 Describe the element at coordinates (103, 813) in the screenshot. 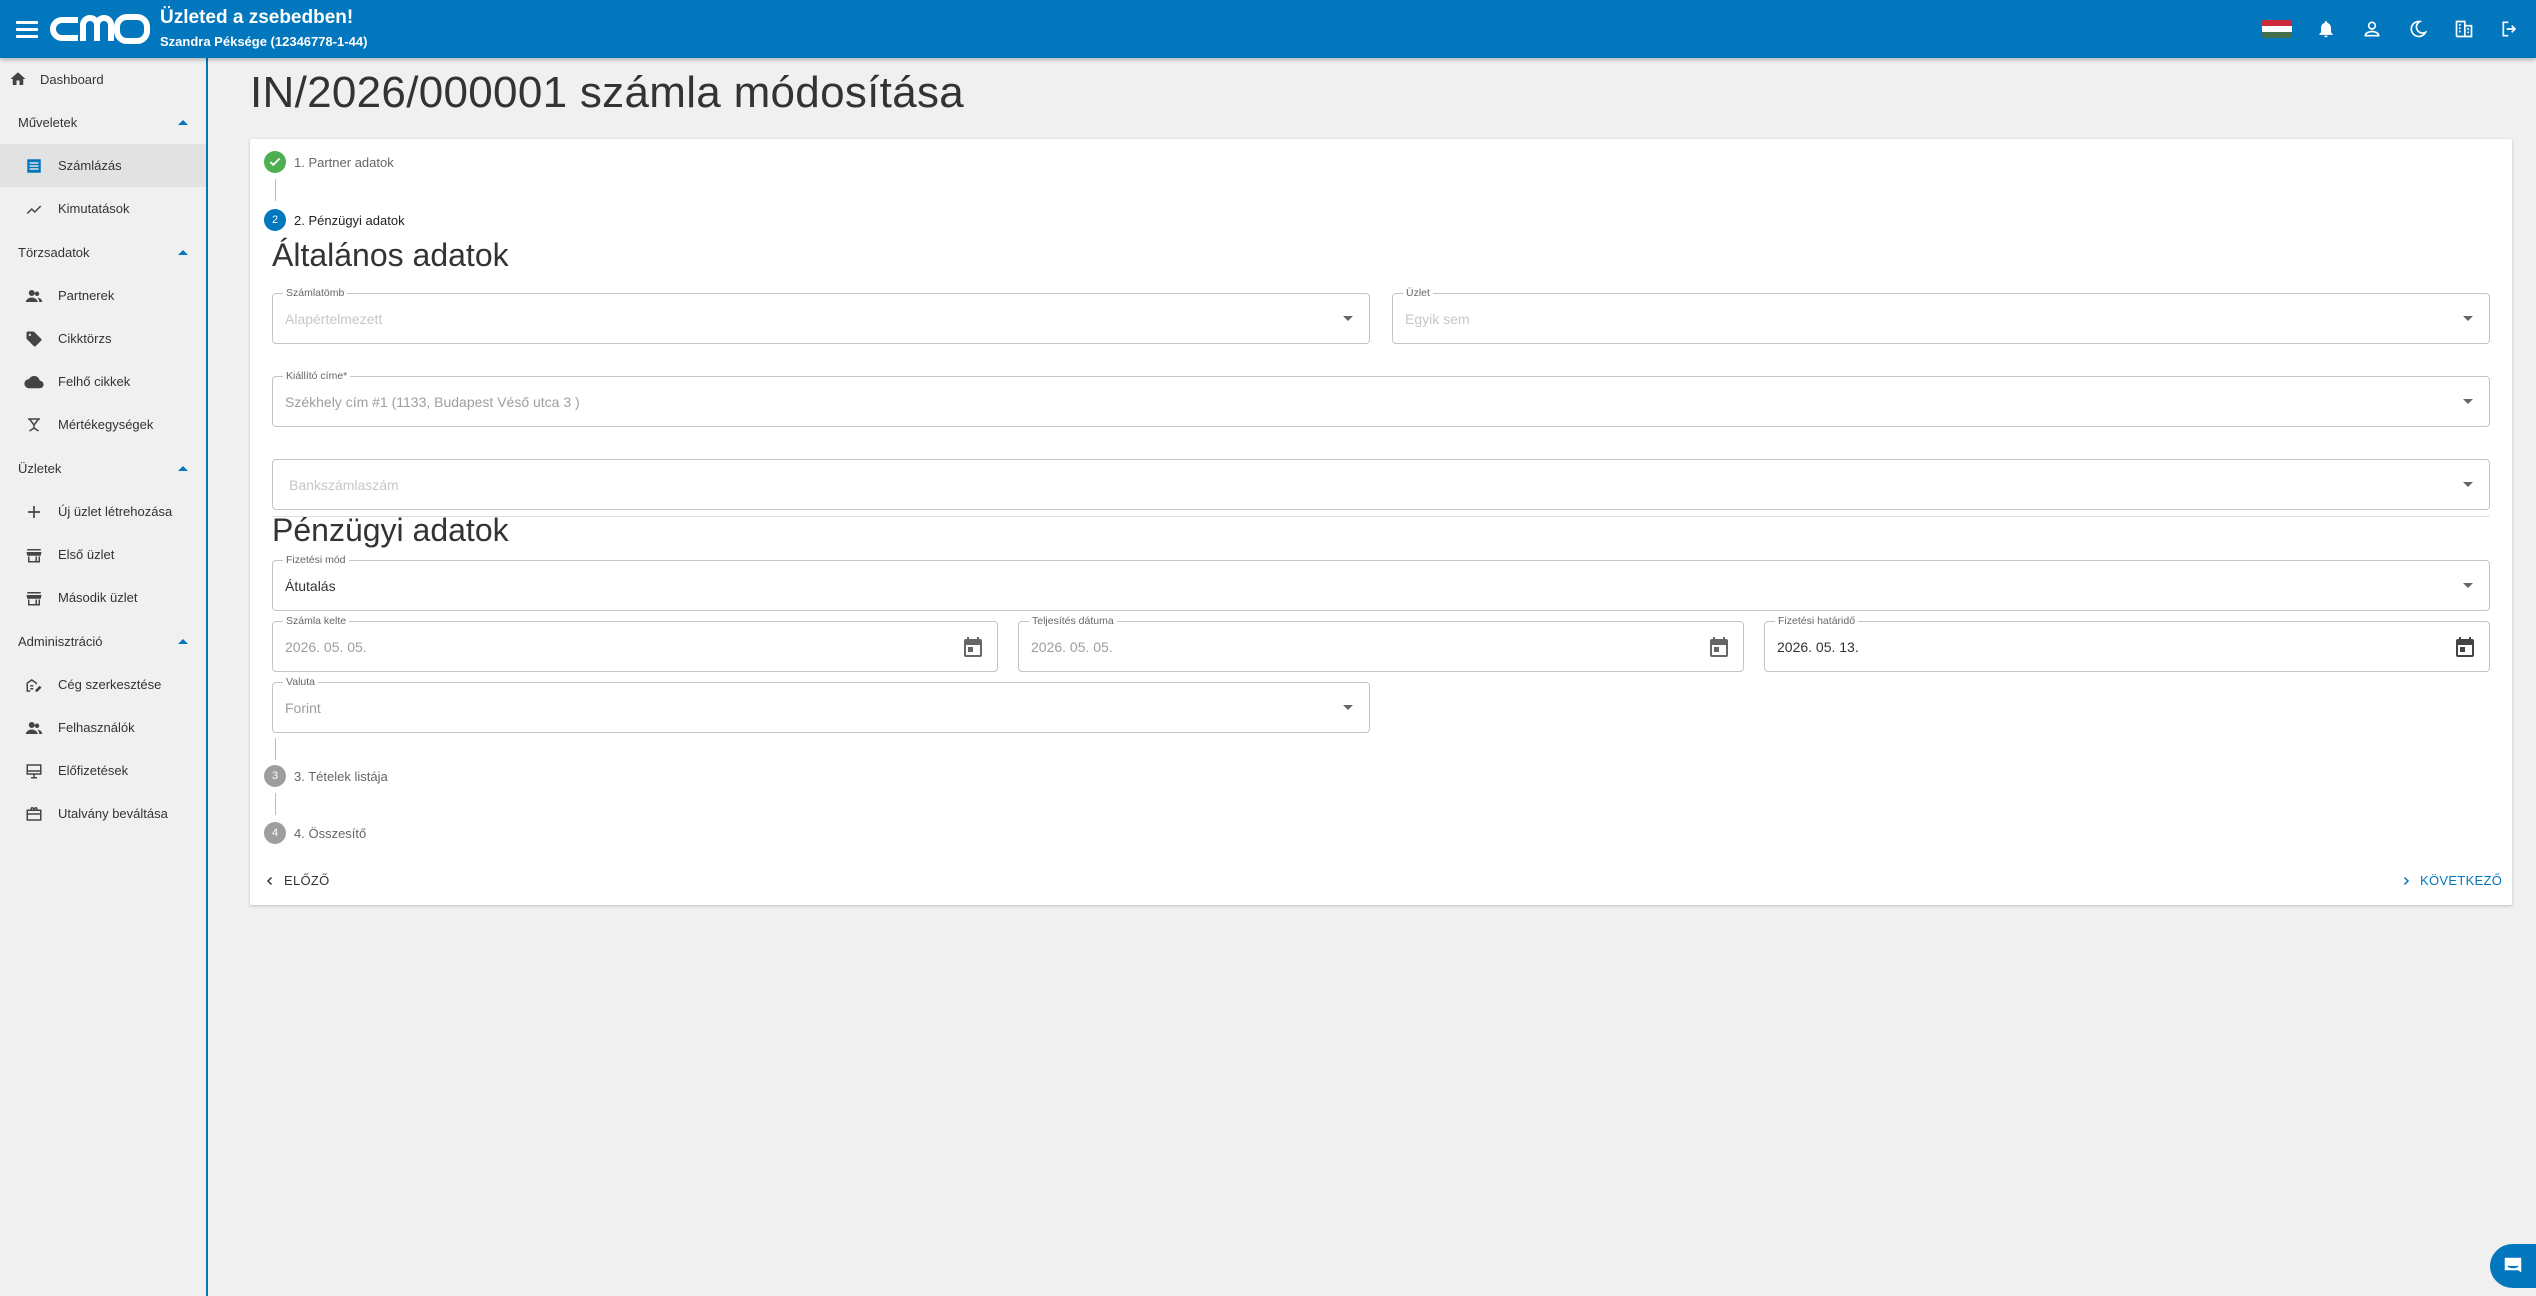

I see `sidebar-item-utalvany: Utalvány beváltása` at that location.